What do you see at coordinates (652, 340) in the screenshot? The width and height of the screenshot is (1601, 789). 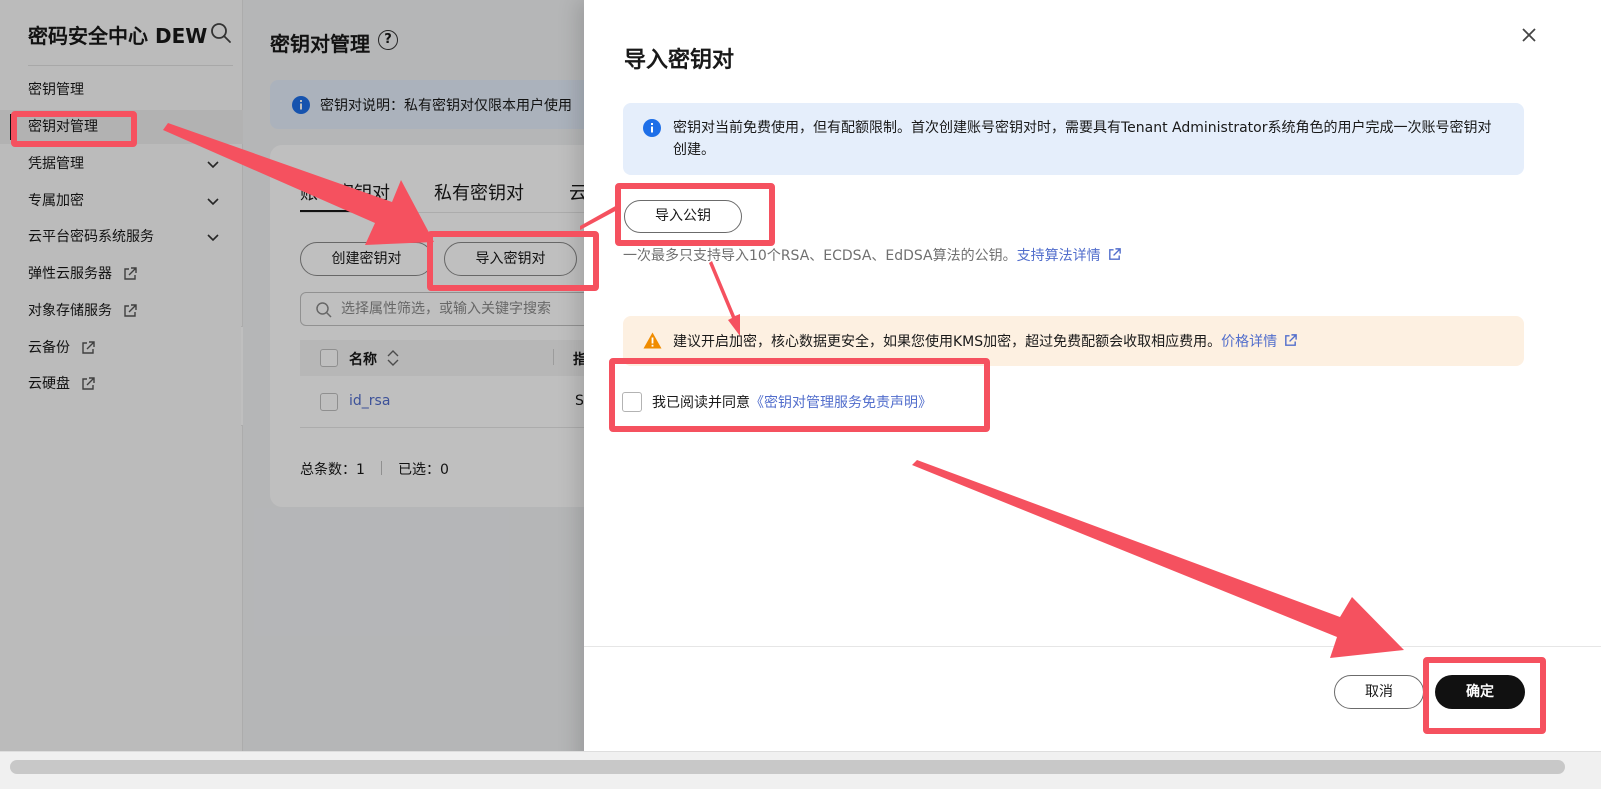 I see `warning-icon` at bounding box center [652, 340].